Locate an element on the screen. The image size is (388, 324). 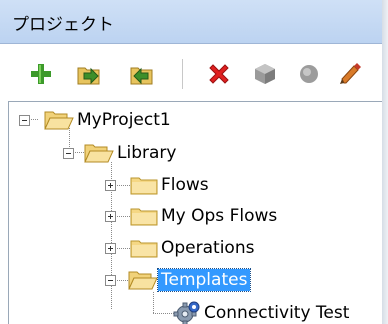
panel-titlebar: プロジェクト is located at coordinates (194, 22).